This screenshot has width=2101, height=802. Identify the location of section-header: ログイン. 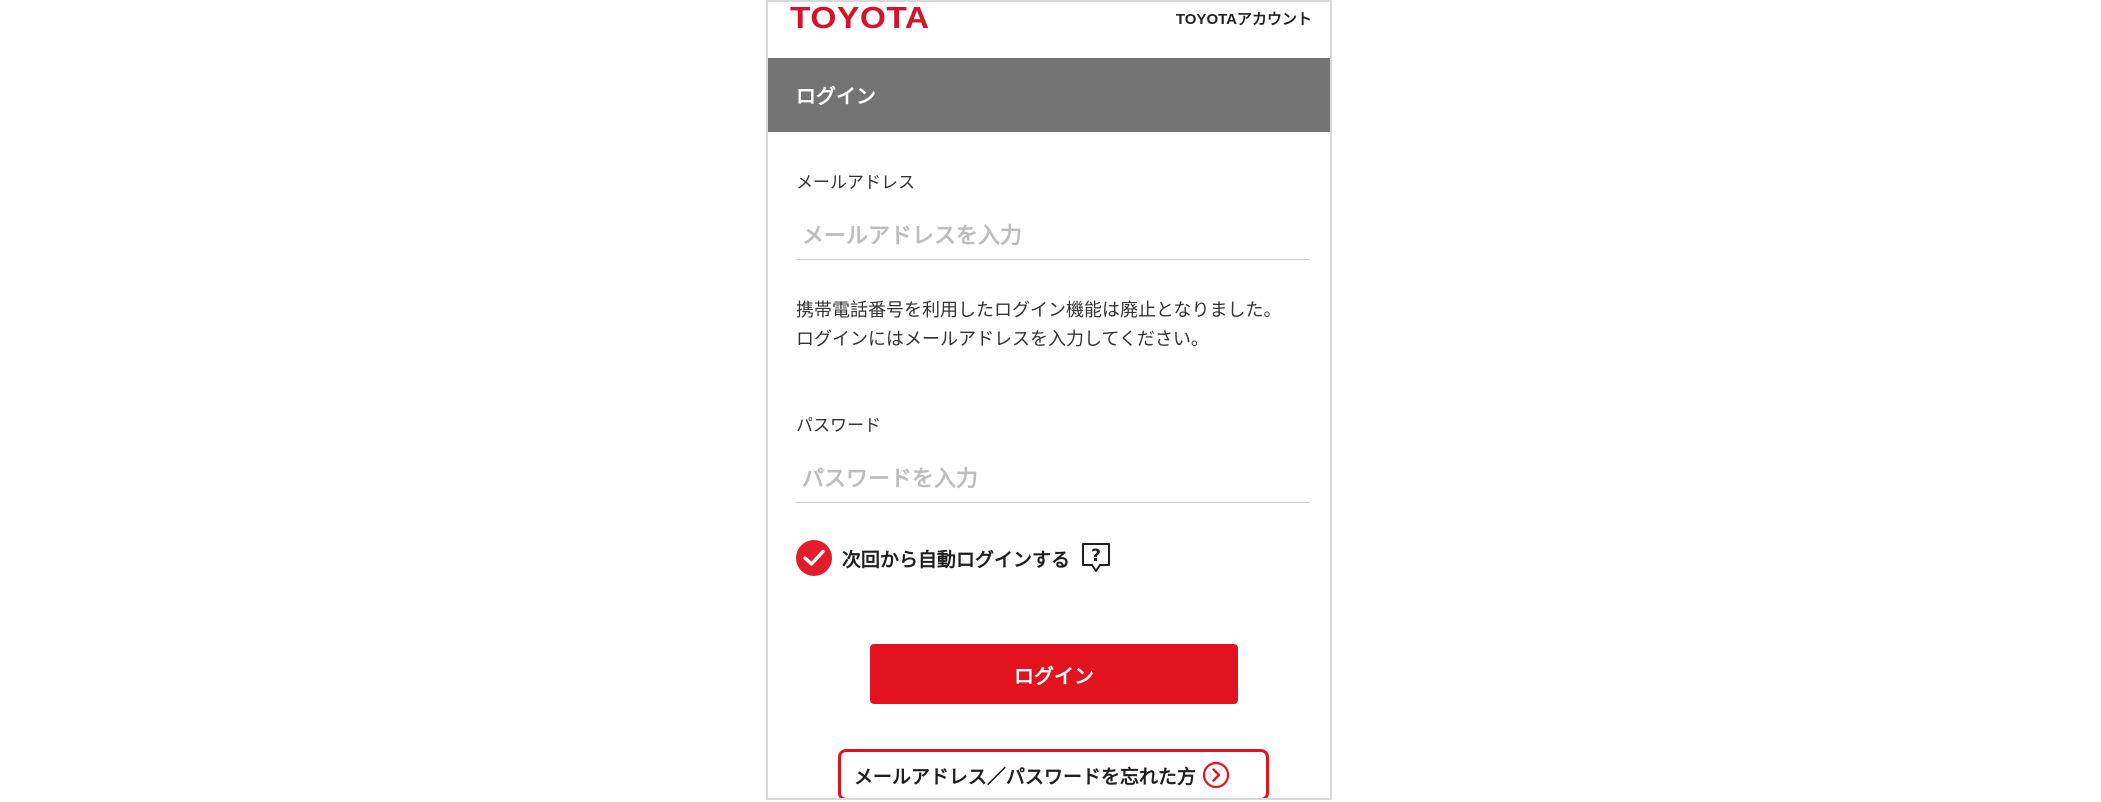
(1049, 95).